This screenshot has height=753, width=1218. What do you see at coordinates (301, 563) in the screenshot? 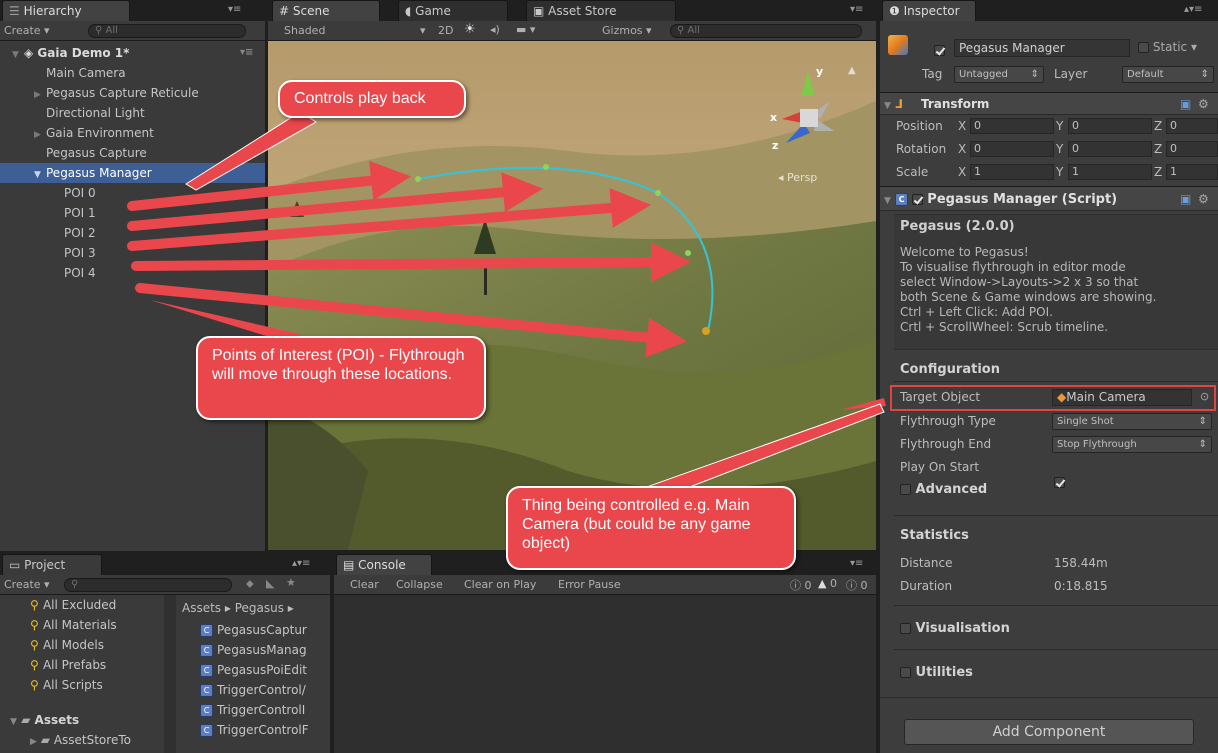
I see `project-tab-menu: ▴▾≡` at bounding box center [301, 563].